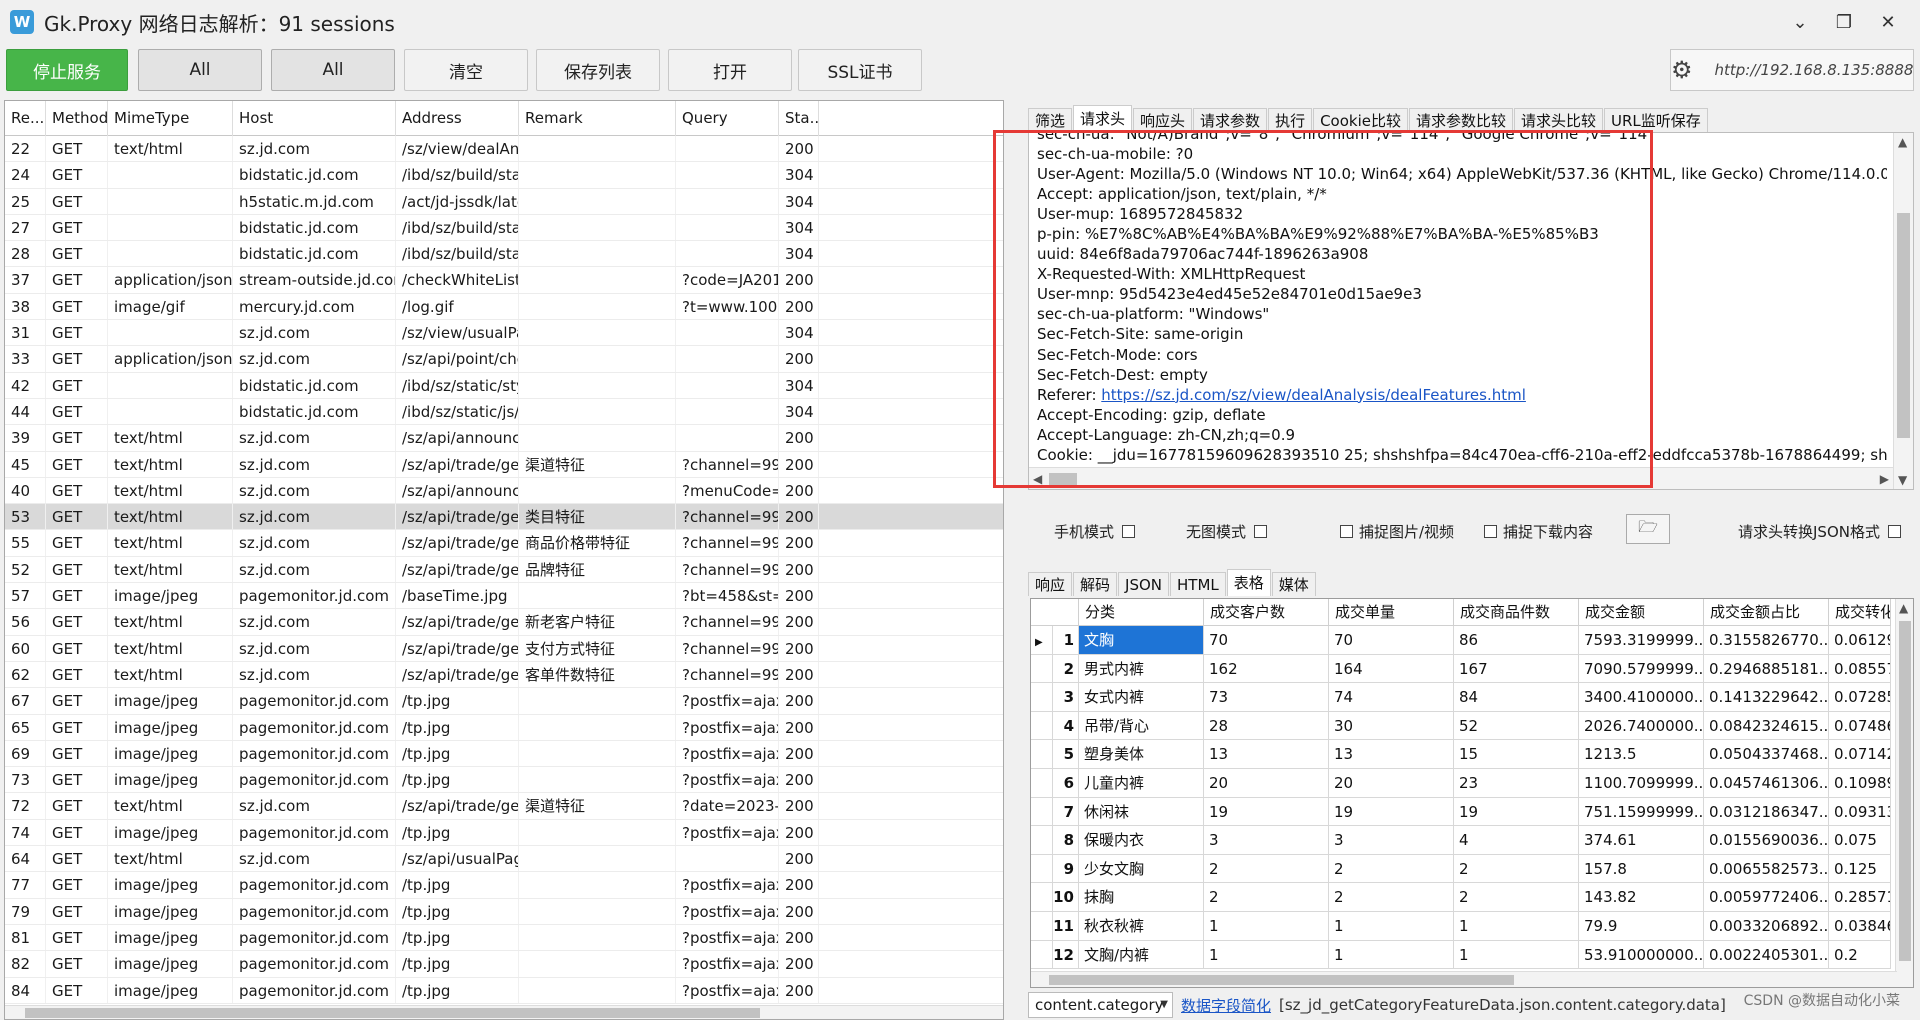 The width and height of the screenshot is (1920, 1020). Describe the element at coordinates (1641, 869) in the screenshot. I see `table-cell: 157.8` at that location.